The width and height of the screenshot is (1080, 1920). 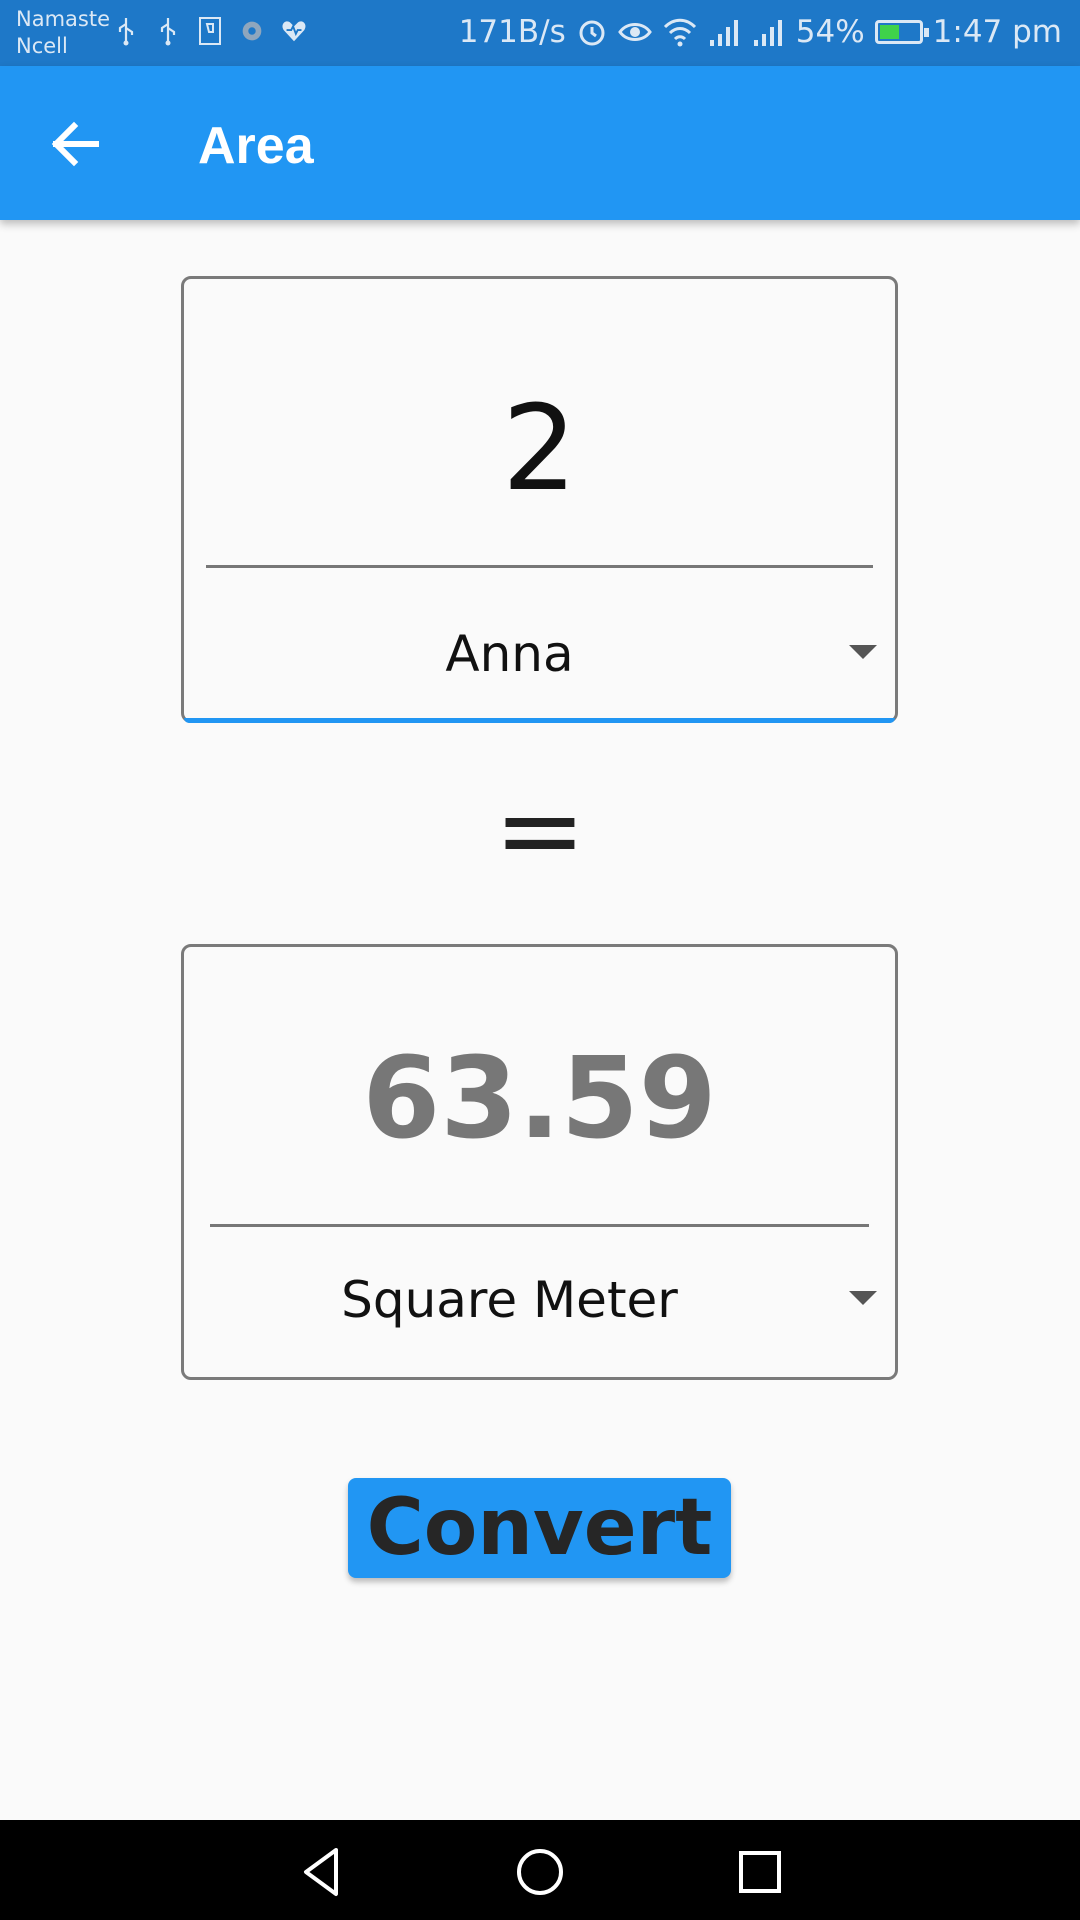 What do you see at coordinates (634, 32) in the screenshot?
I see `eye-icon` at bounding box center [634, 32].